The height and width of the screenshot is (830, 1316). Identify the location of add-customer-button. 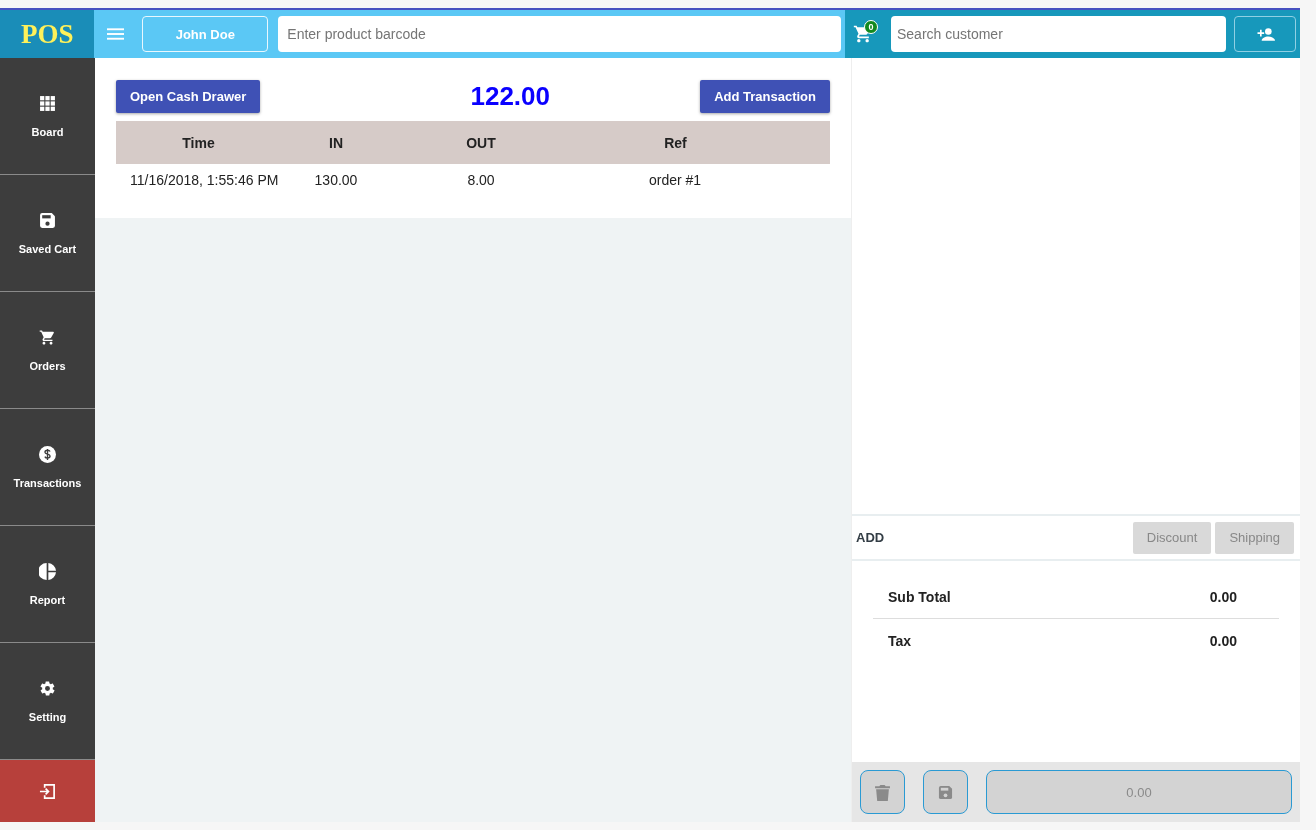
(1265, 34).